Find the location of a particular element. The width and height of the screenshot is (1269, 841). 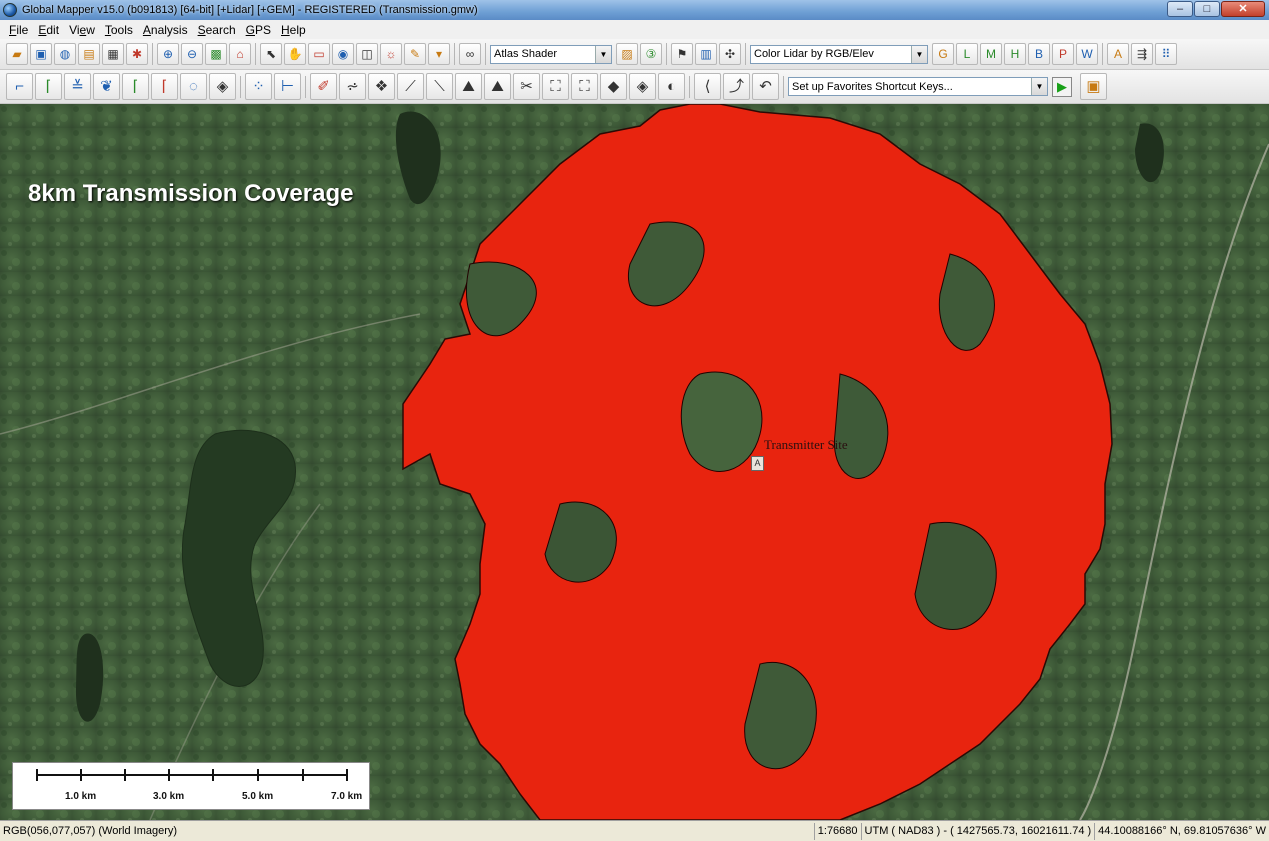

code-feature-icon: ⌈ is located at coordinates (164, 86).